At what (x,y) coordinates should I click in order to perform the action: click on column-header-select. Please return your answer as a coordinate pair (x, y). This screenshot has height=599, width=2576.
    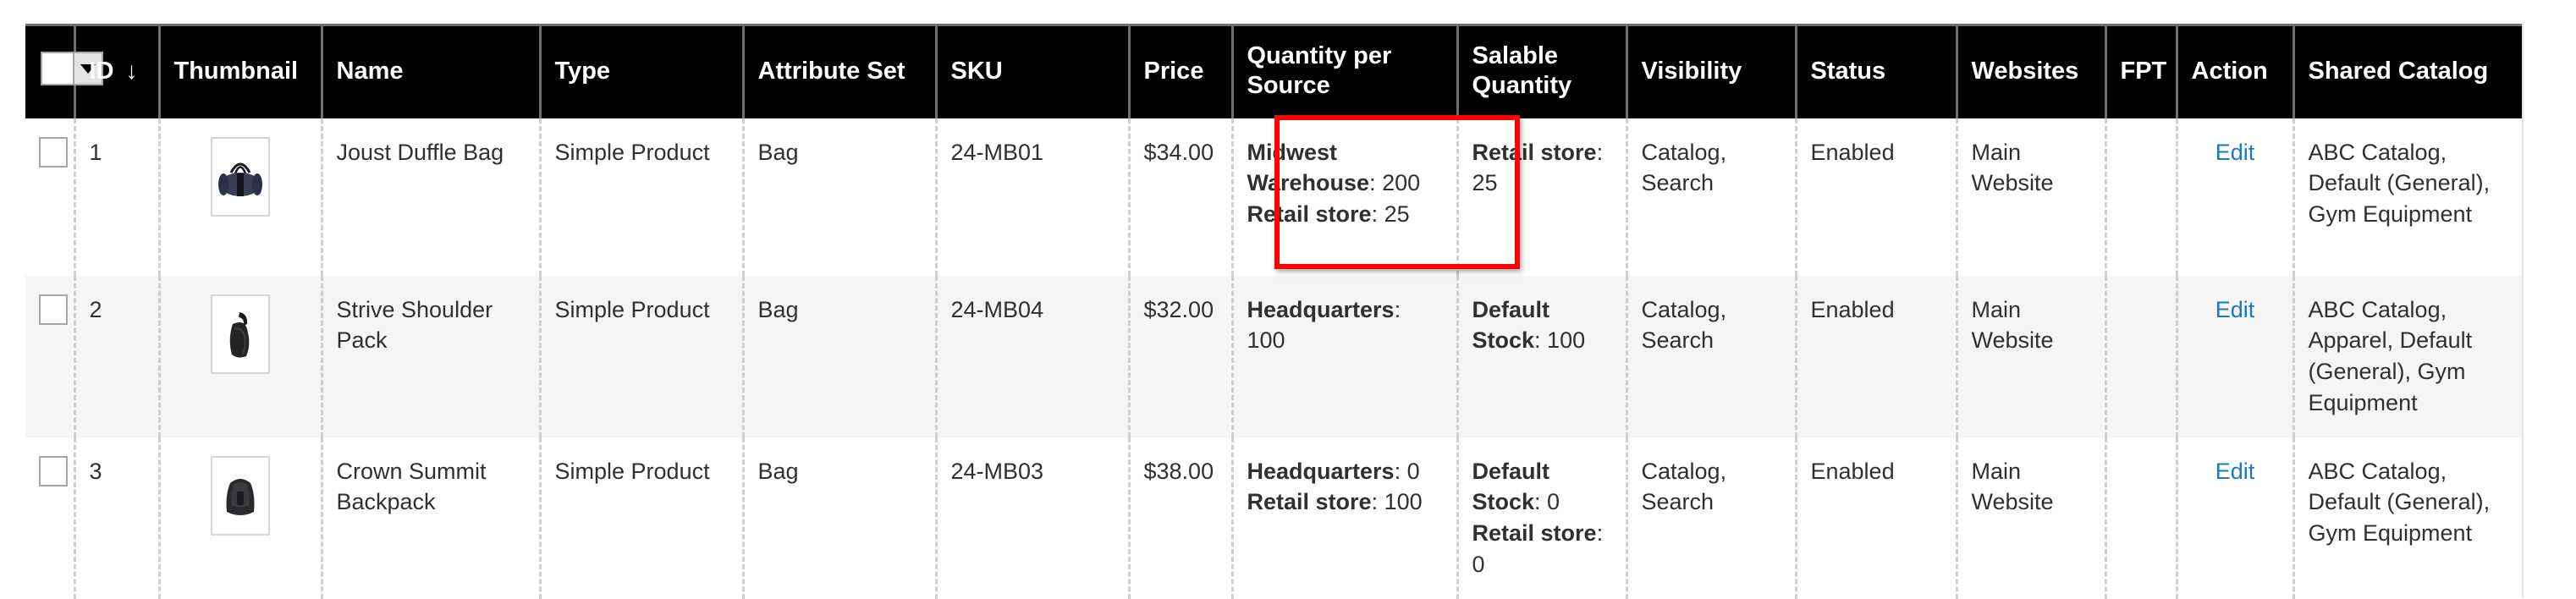
    Looking at the image, I should click on (64, 70).